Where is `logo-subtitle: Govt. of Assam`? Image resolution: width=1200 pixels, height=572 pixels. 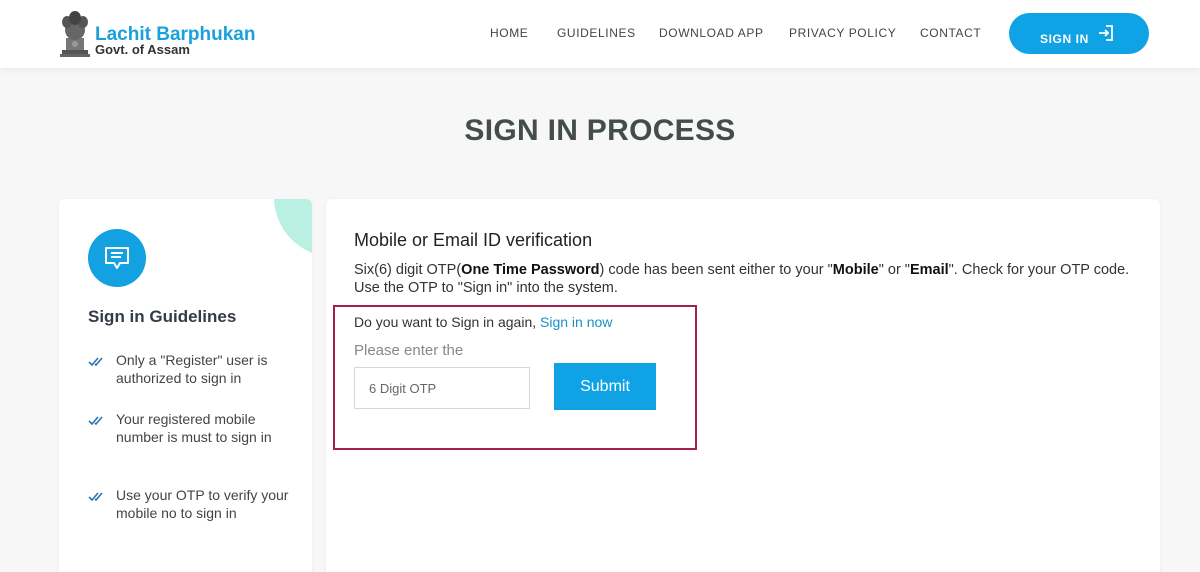
logo-subtitle: Govt. of Assam is located at coordinates (142, 49).